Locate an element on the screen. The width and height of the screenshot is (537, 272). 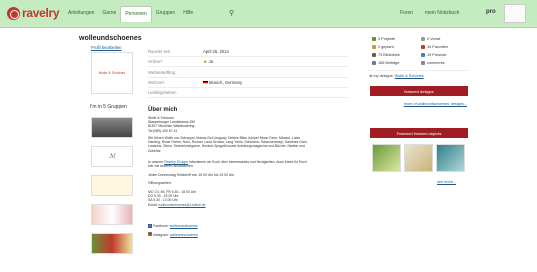
stat-label: 155 Beiträge is located at coordinates (389, 63).